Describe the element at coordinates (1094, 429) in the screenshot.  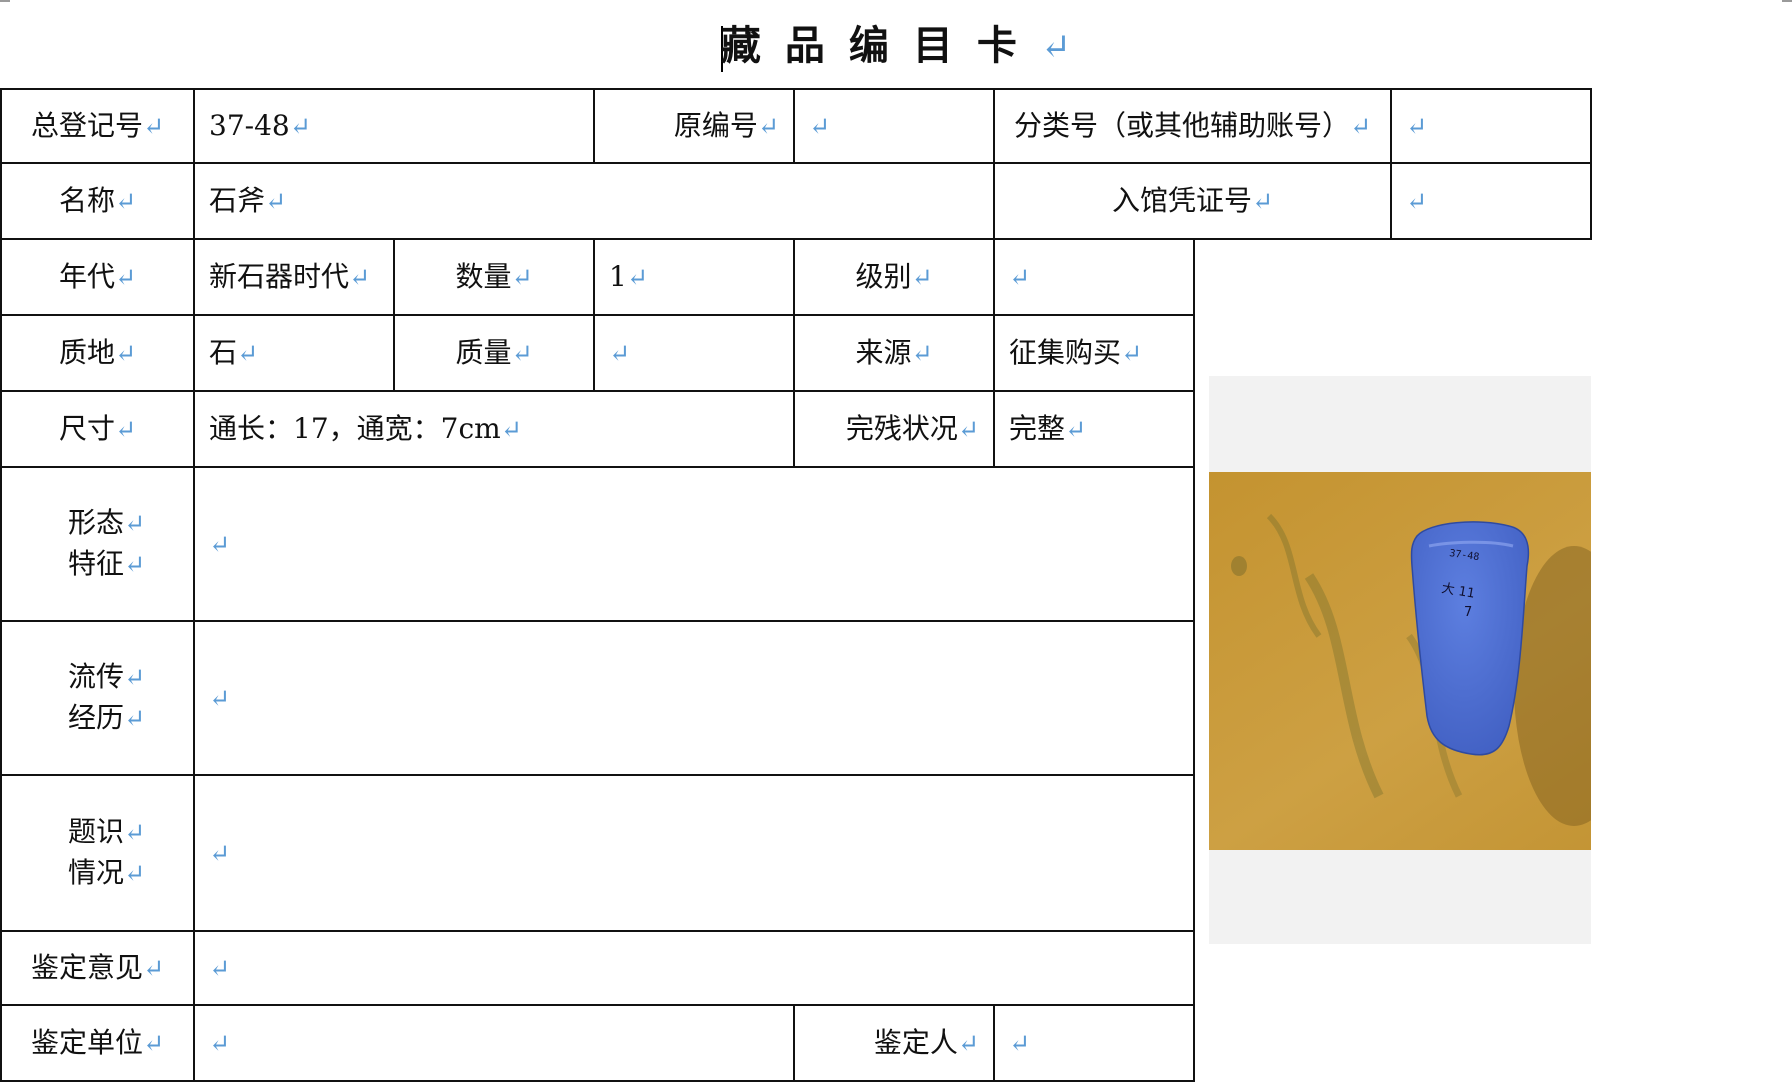
I see `condition-value-cell: 完整↵` at that location.